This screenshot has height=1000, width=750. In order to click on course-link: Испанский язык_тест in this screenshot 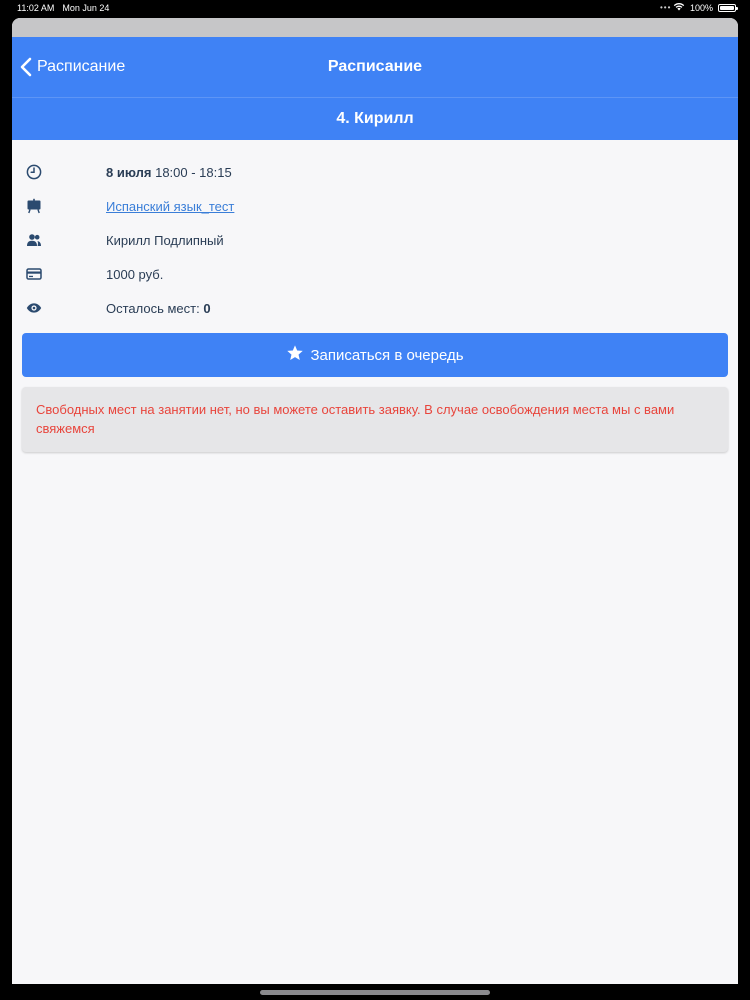, I will do `click(170, 206)`.